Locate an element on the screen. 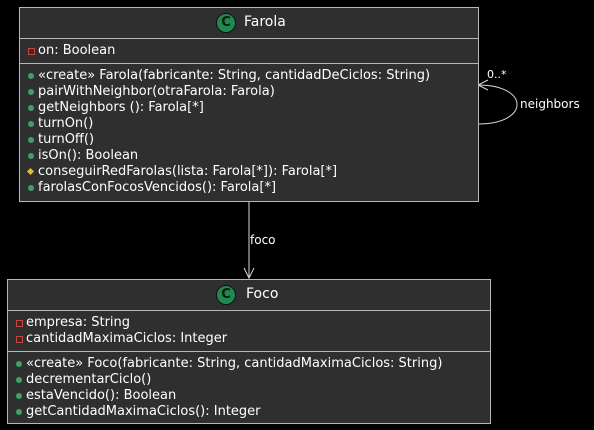 The image size is (594, 430). attribute-row: on: Boolean is located at coordinates (70, 51).